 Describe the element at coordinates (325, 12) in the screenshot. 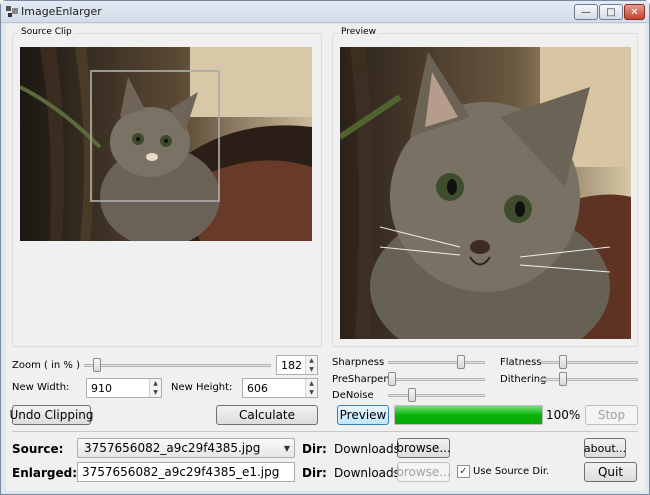

I see `title-bar: ImageEnlarger — □ ✕` at that location.